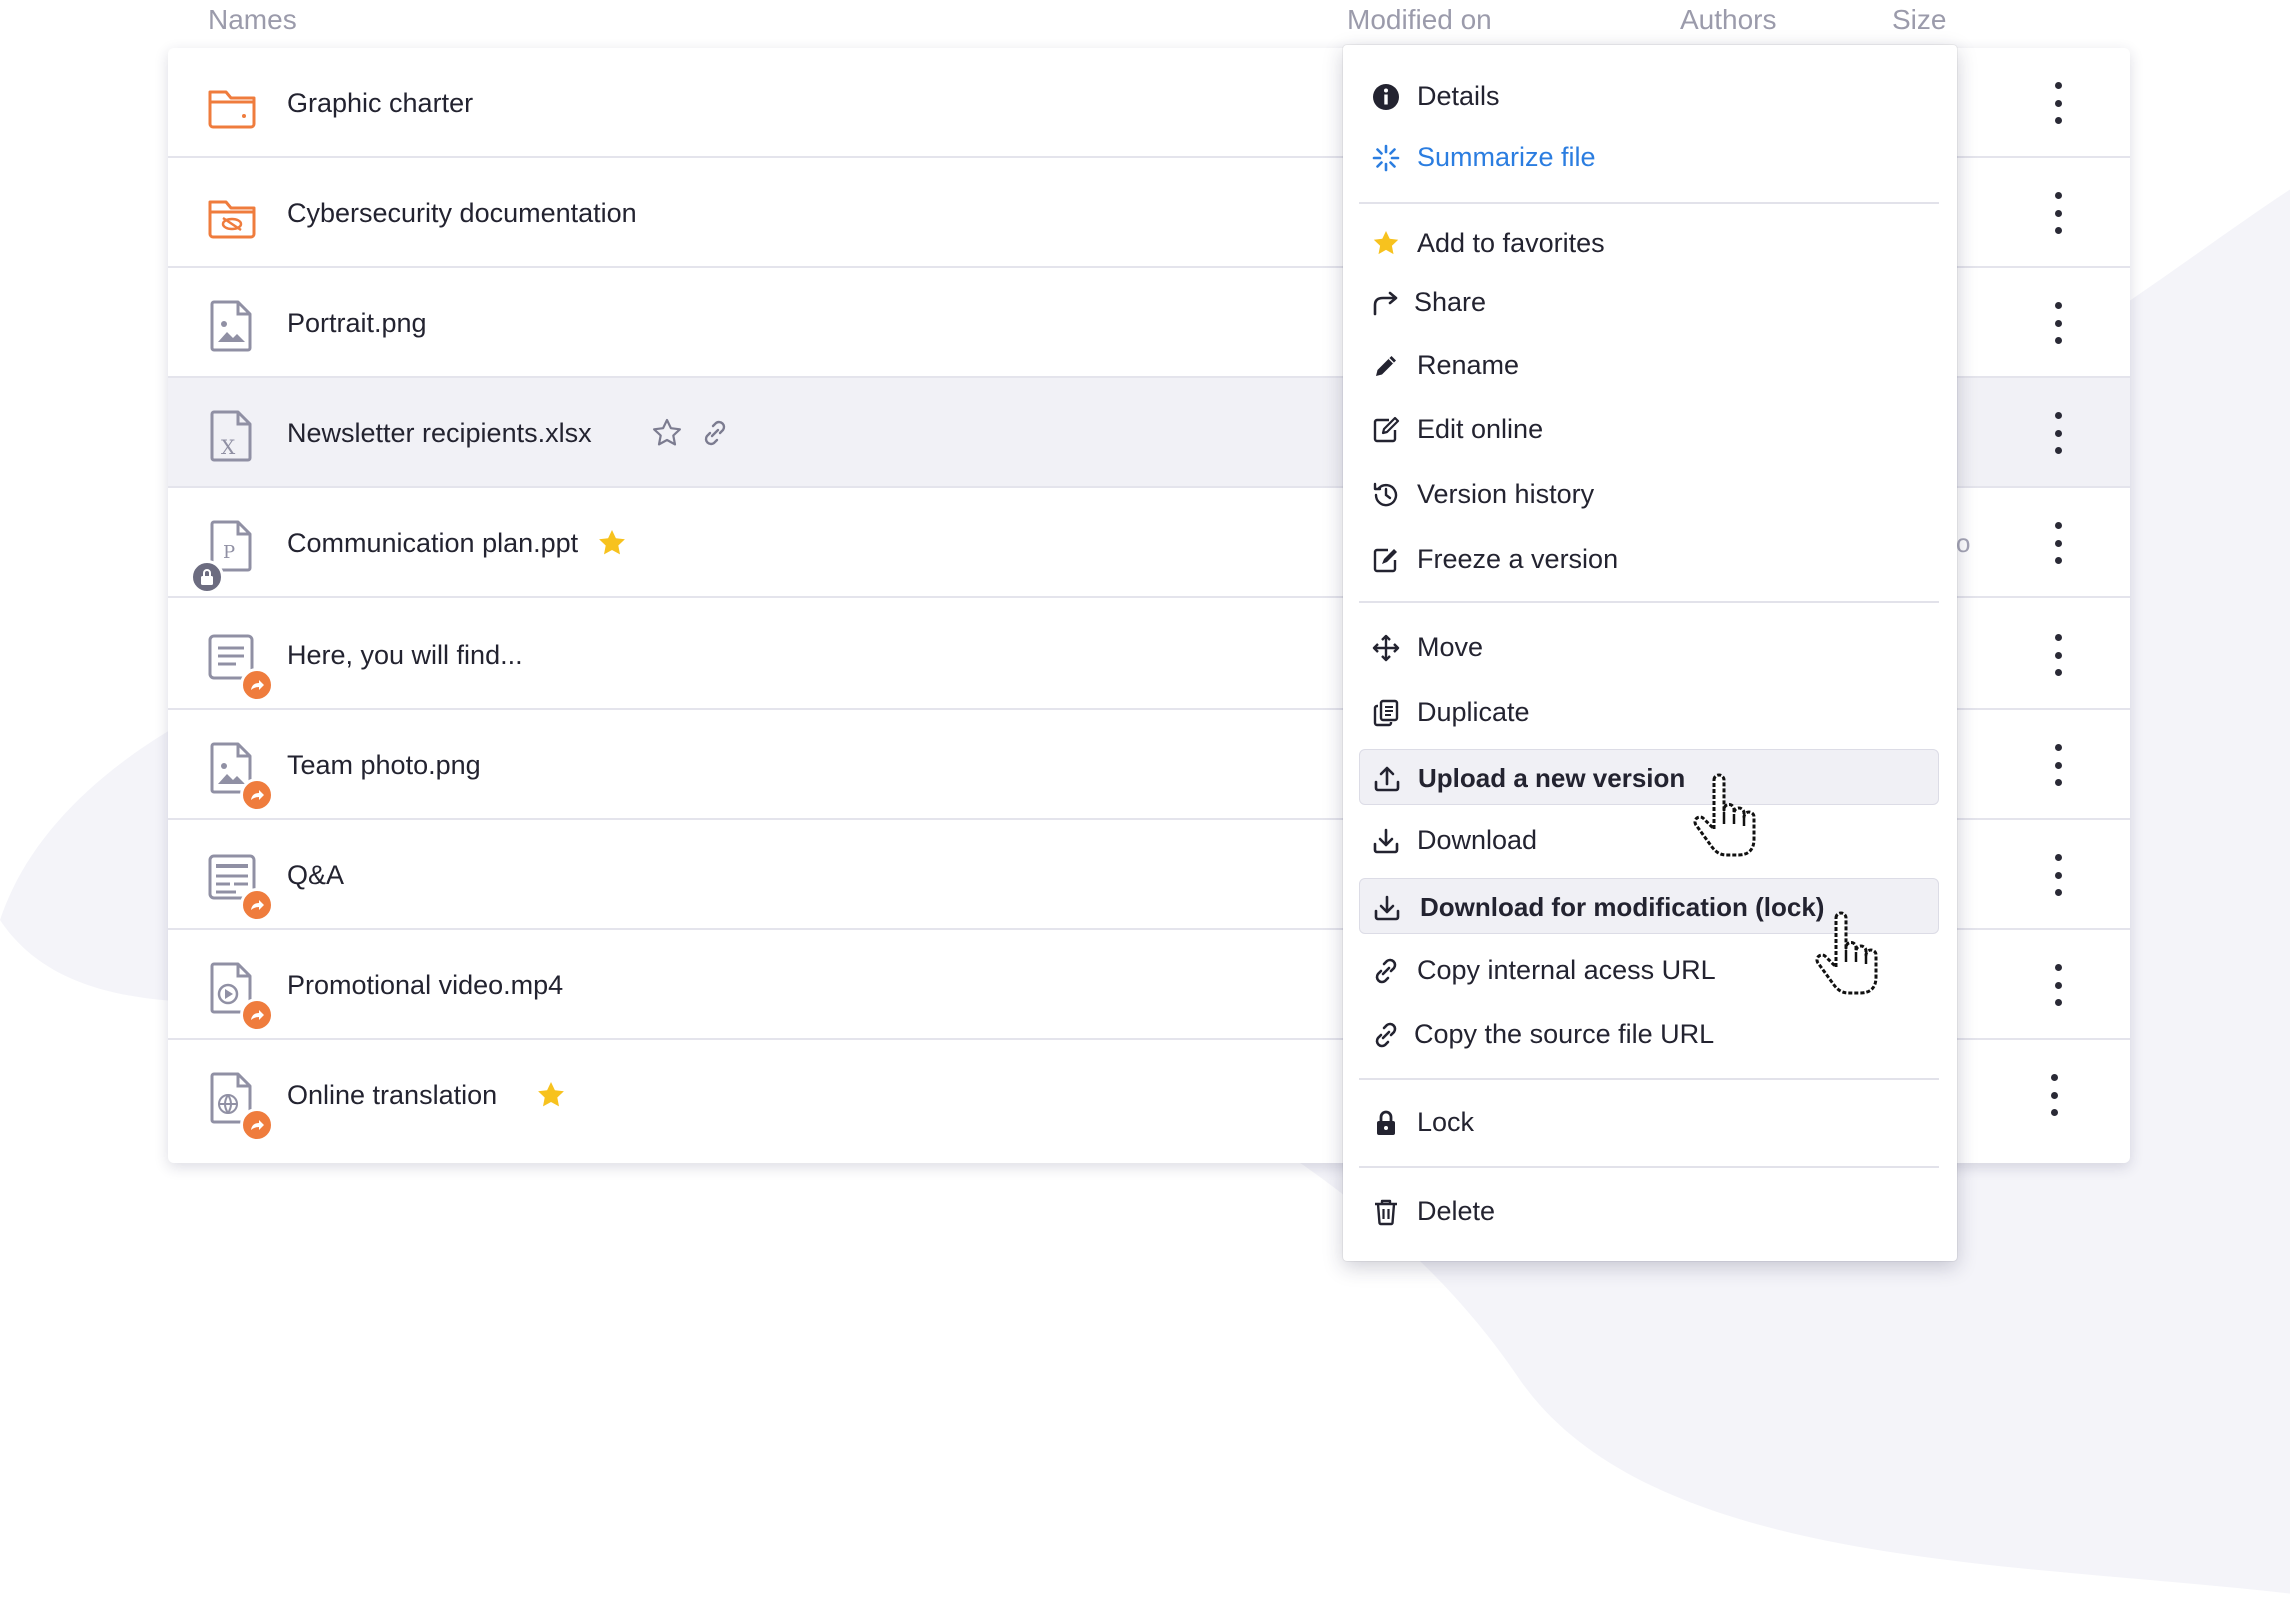 This screenshot has height=1600, width=2290. Describe the element at coordinates (1728, 20) in the screenshot. I see `column-header-authors: Authors` at that location.